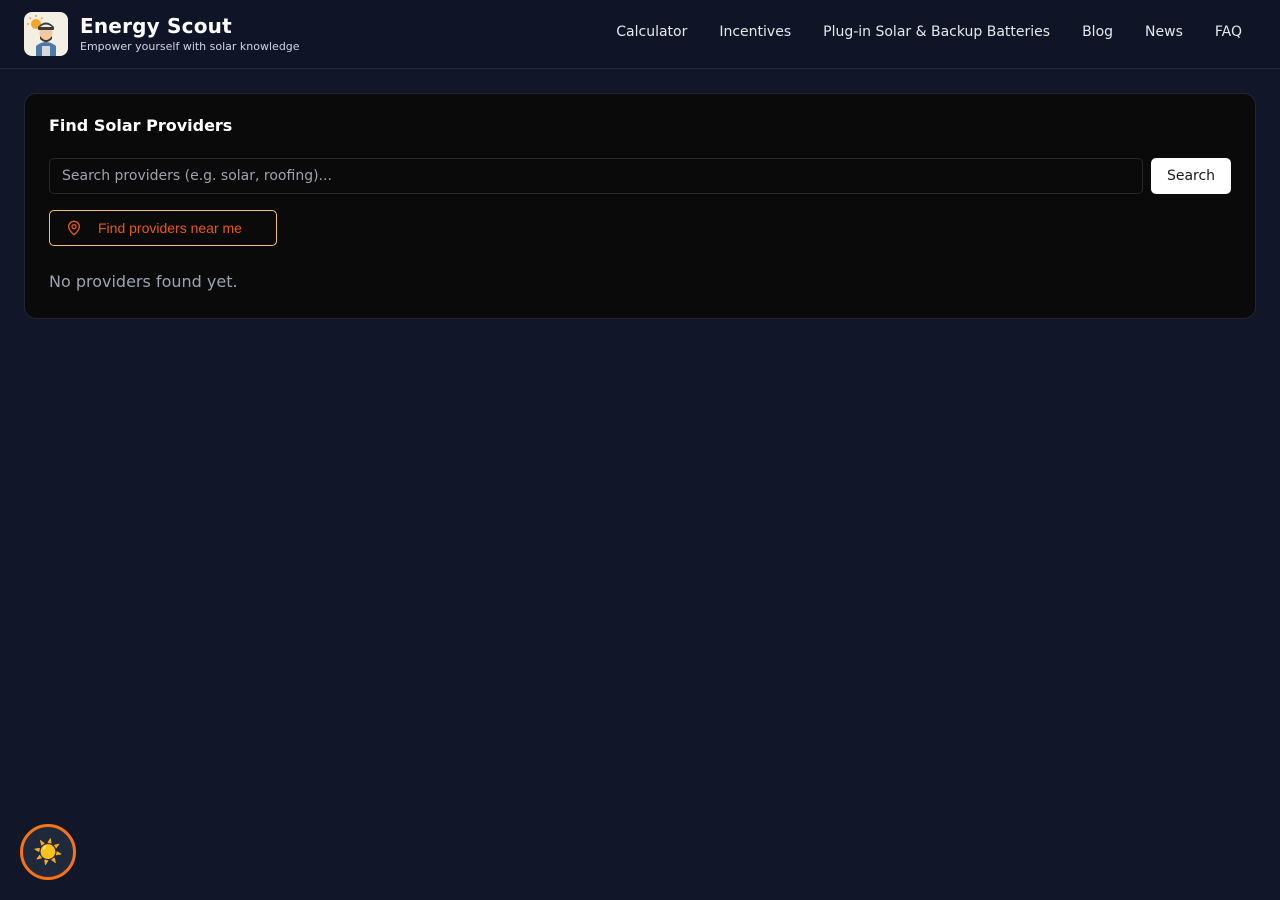 The image size is (1280, 900). What do you see at coordinates (156, 26) in the screenshot?
I see `brand-title: Energy Scout` at bounding box center [156, 26].